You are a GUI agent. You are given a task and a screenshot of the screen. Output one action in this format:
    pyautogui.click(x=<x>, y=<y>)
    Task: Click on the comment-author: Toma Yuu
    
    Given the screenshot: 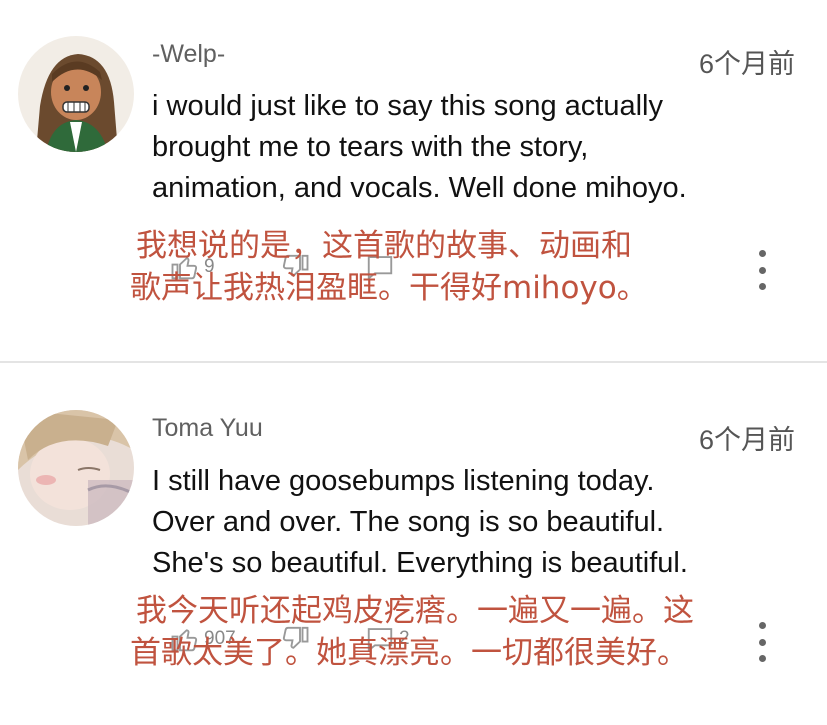 What is the action you would take?
    pyautogui.click(x=207, y=428)
    